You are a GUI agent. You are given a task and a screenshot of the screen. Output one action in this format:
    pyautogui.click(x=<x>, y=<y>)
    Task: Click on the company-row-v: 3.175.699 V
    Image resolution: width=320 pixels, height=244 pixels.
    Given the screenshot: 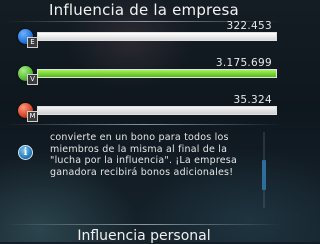 What is the action you would take?
    pyautogui.click(x=147, y=72)
    